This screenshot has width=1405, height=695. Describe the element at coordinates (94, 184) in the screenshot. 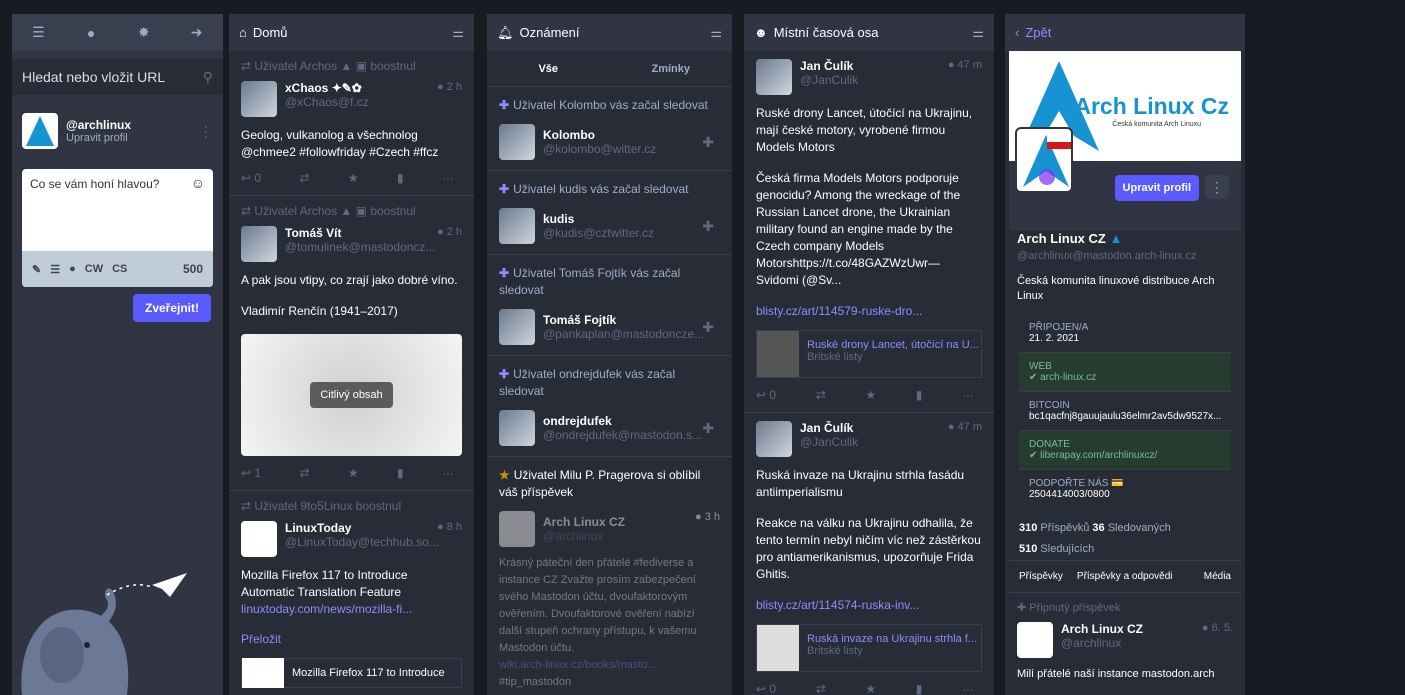

I see `compose-textarea: Co se vám honí hlavou?` at that location.